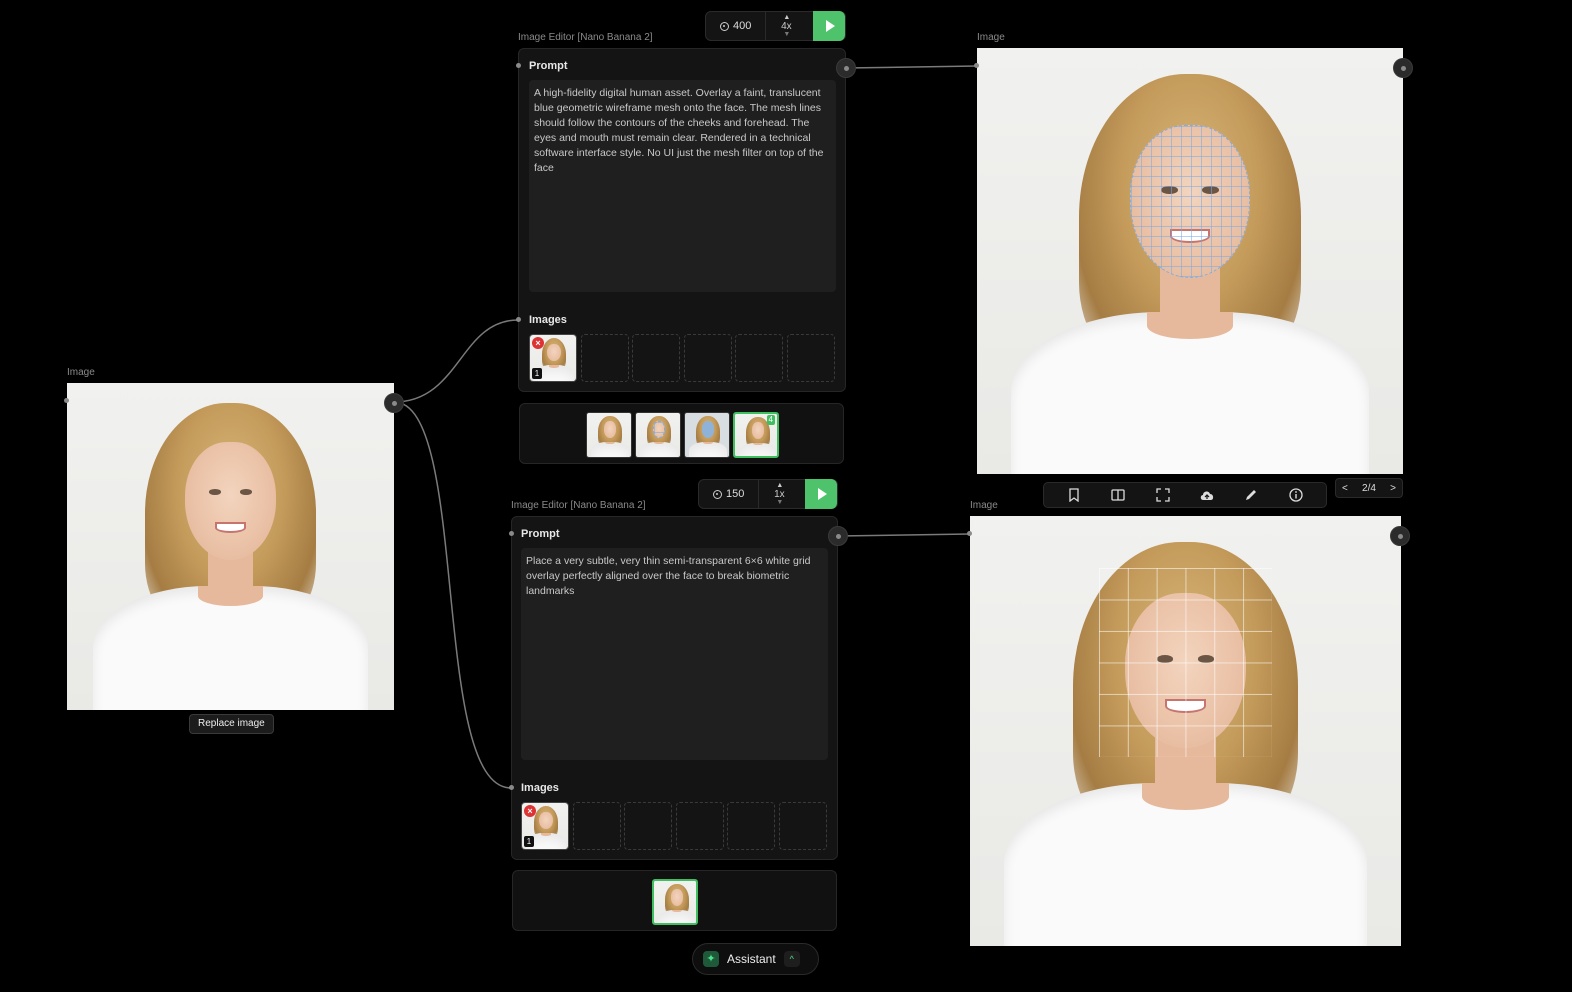  I want to click on top-editor-caption: Image Editor [Nano Banana 2], so click(585, 37).